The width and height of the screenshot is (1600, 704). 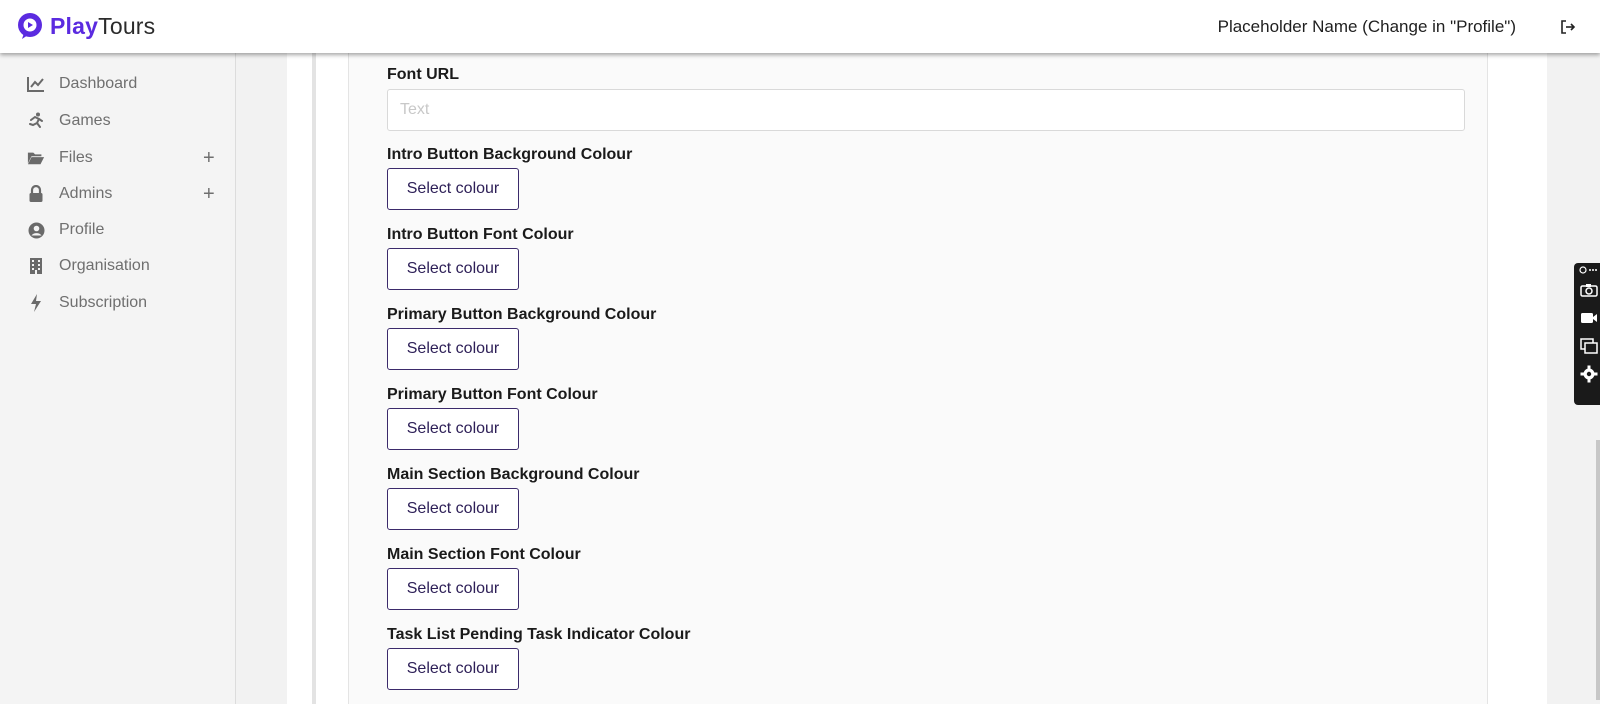 What do you see at coordinates (480, 234) in the screenshot?
I see `intro-button-font-colour-label: Intro Button Font Colour` at bounding box center [480, 234].